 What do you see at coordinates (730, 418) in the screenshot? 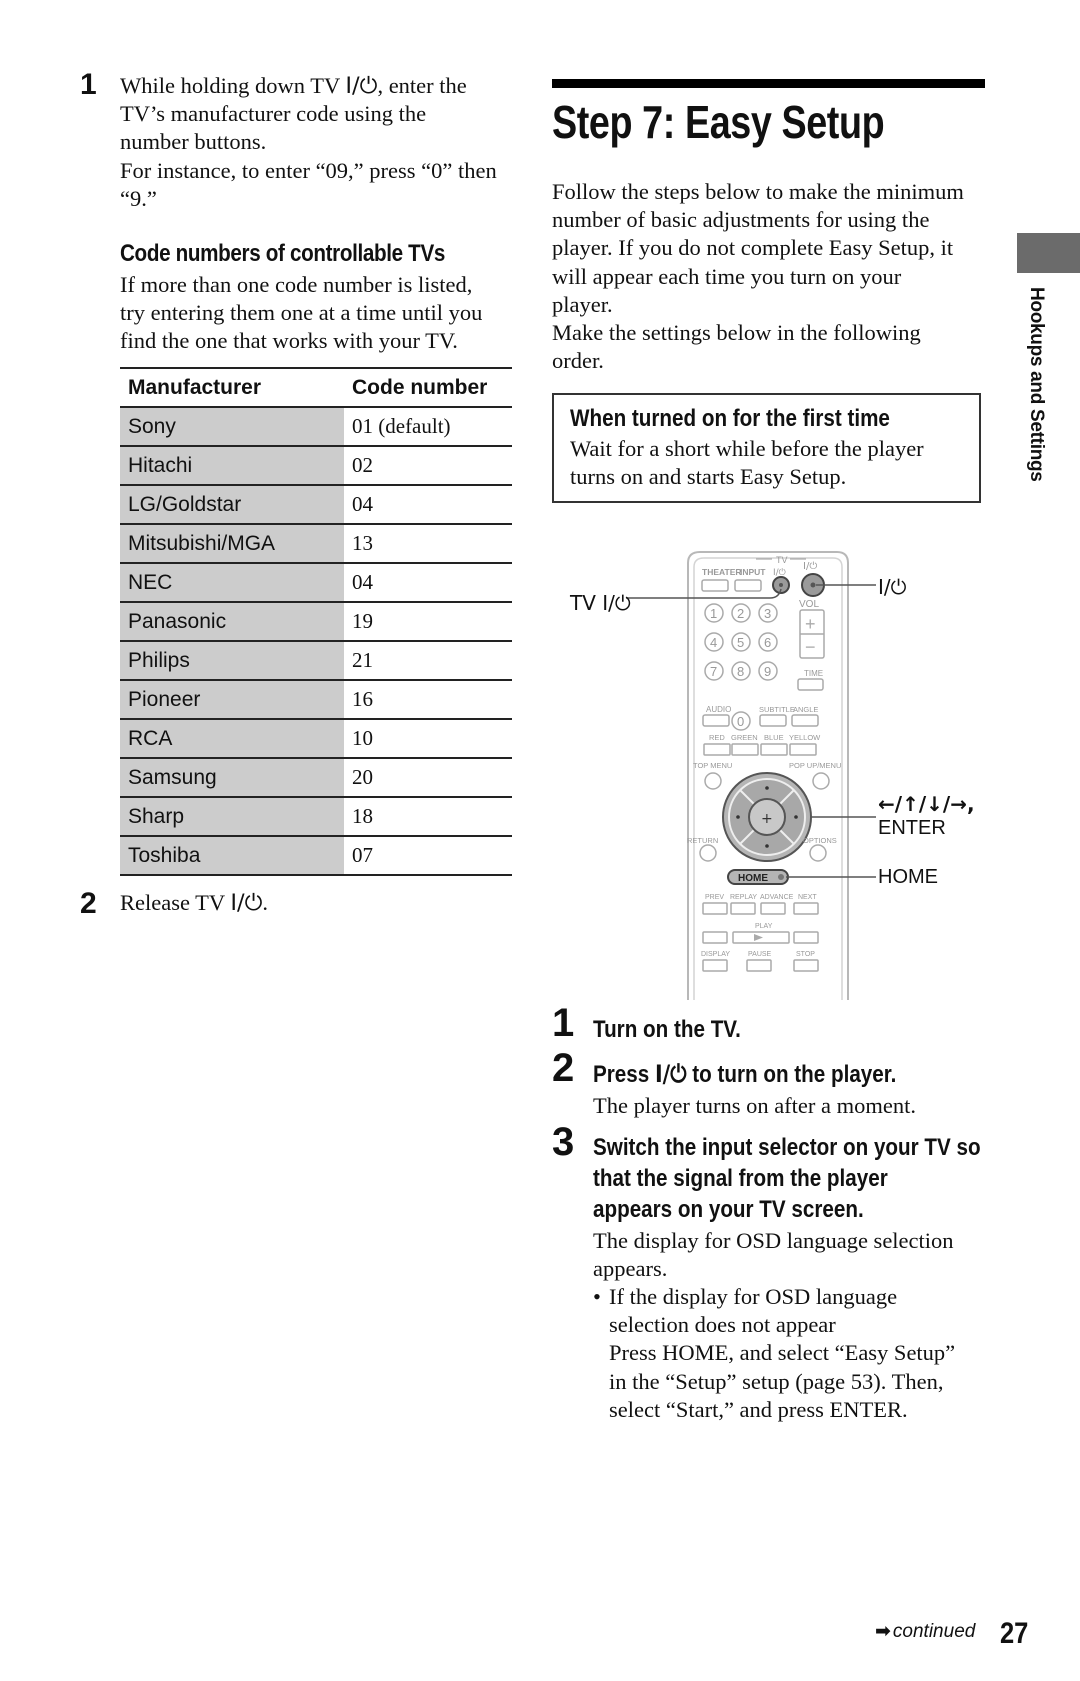
I see `note-title: When turned on for the first time` at bounding box center [730, 418].